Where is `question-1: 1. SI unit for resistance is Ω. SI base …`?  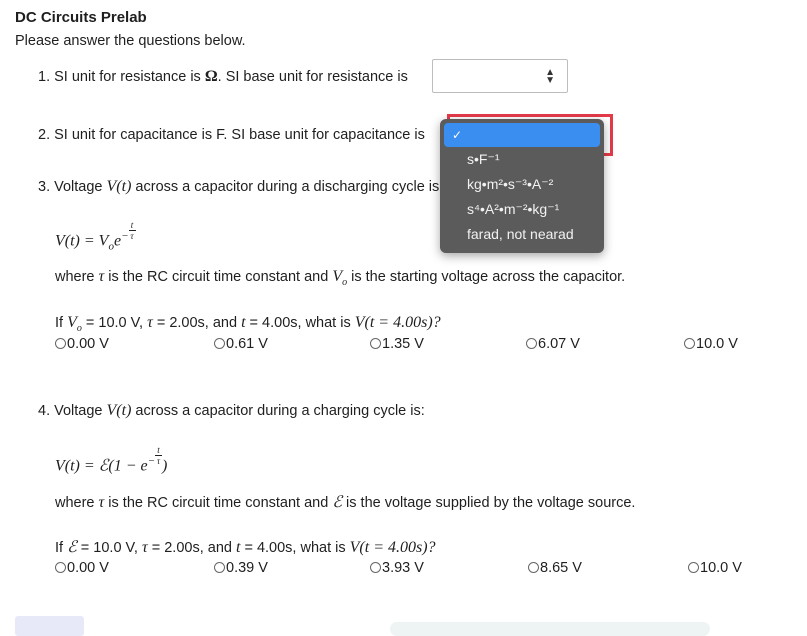
question-1: 1. SI unit for resistance is Ω. SI base … is located at coordinates (223, 77).